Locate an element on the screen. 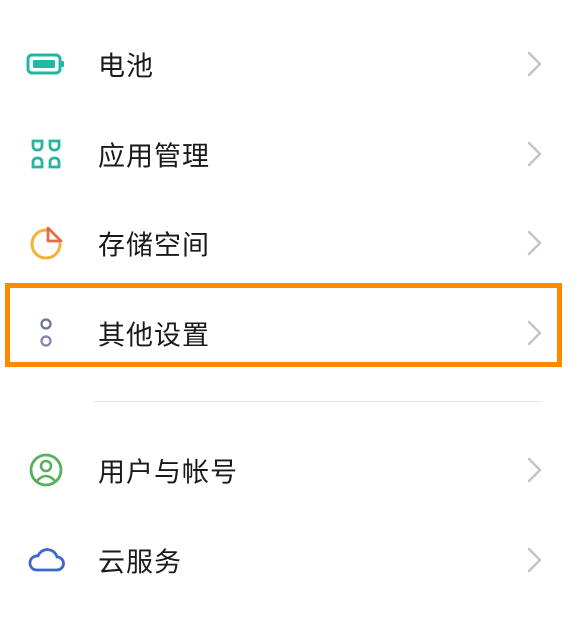 The height and width of the screenshot is (625, 580). settings-item-user-account: 用户与帐号 is located at coordinates (290, 470).